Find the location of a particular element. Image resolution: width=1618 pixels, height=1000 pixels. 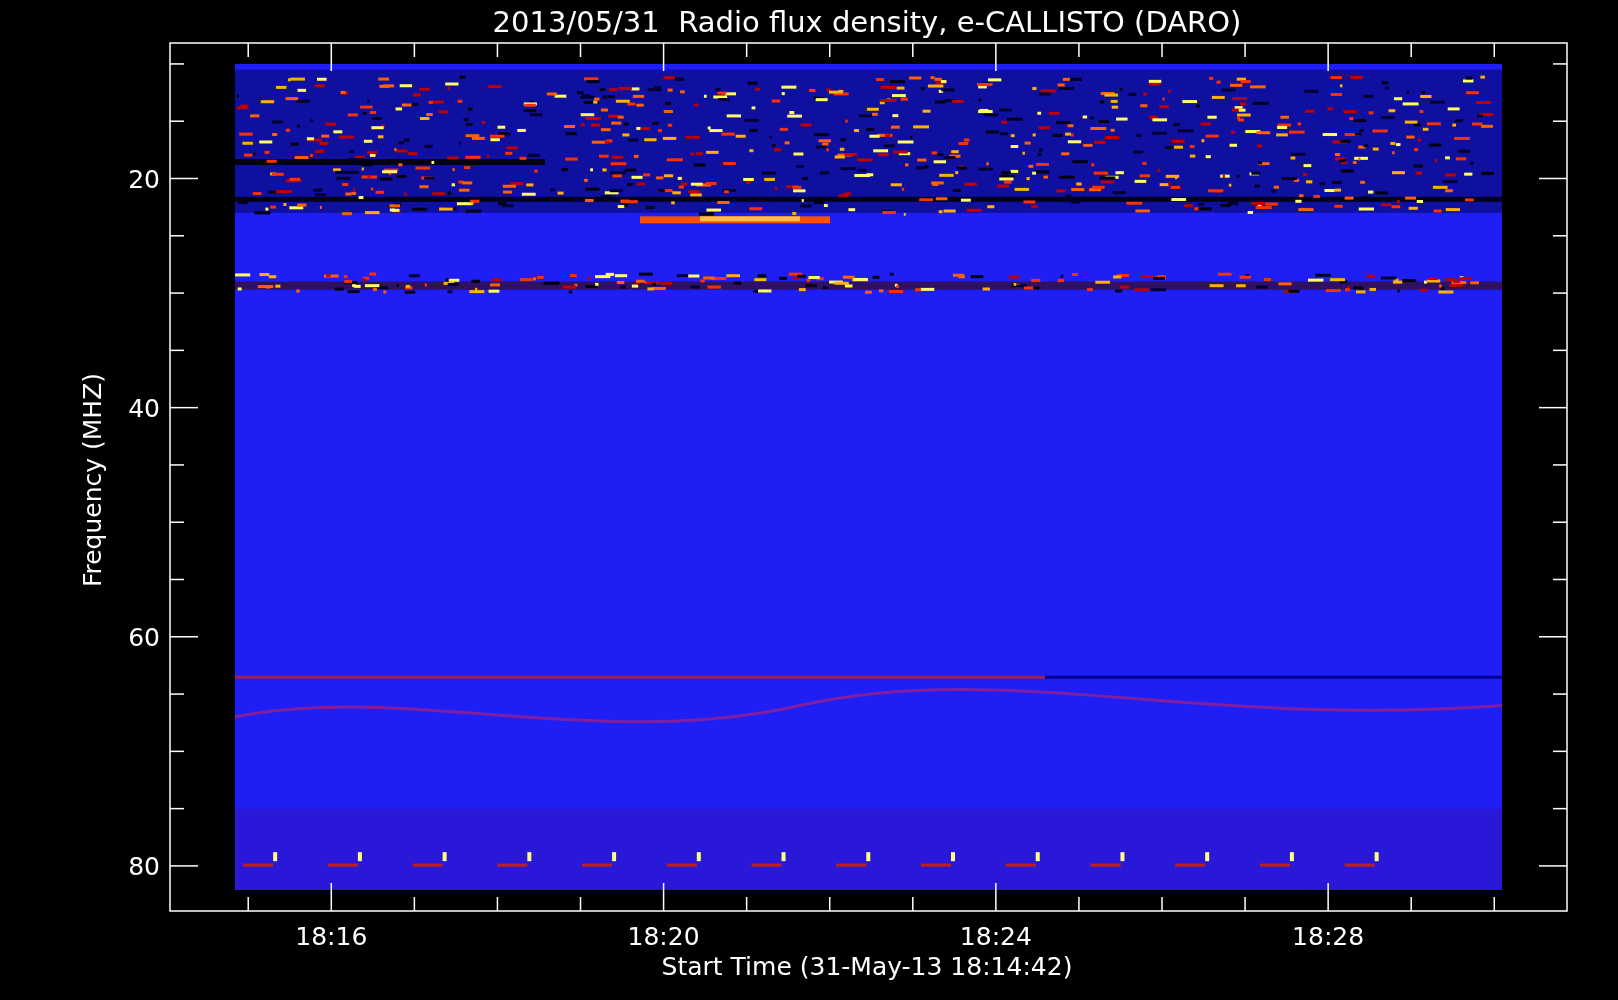

y-axis-label: Frequency (MHZ) is located at coordinates (92, 480).